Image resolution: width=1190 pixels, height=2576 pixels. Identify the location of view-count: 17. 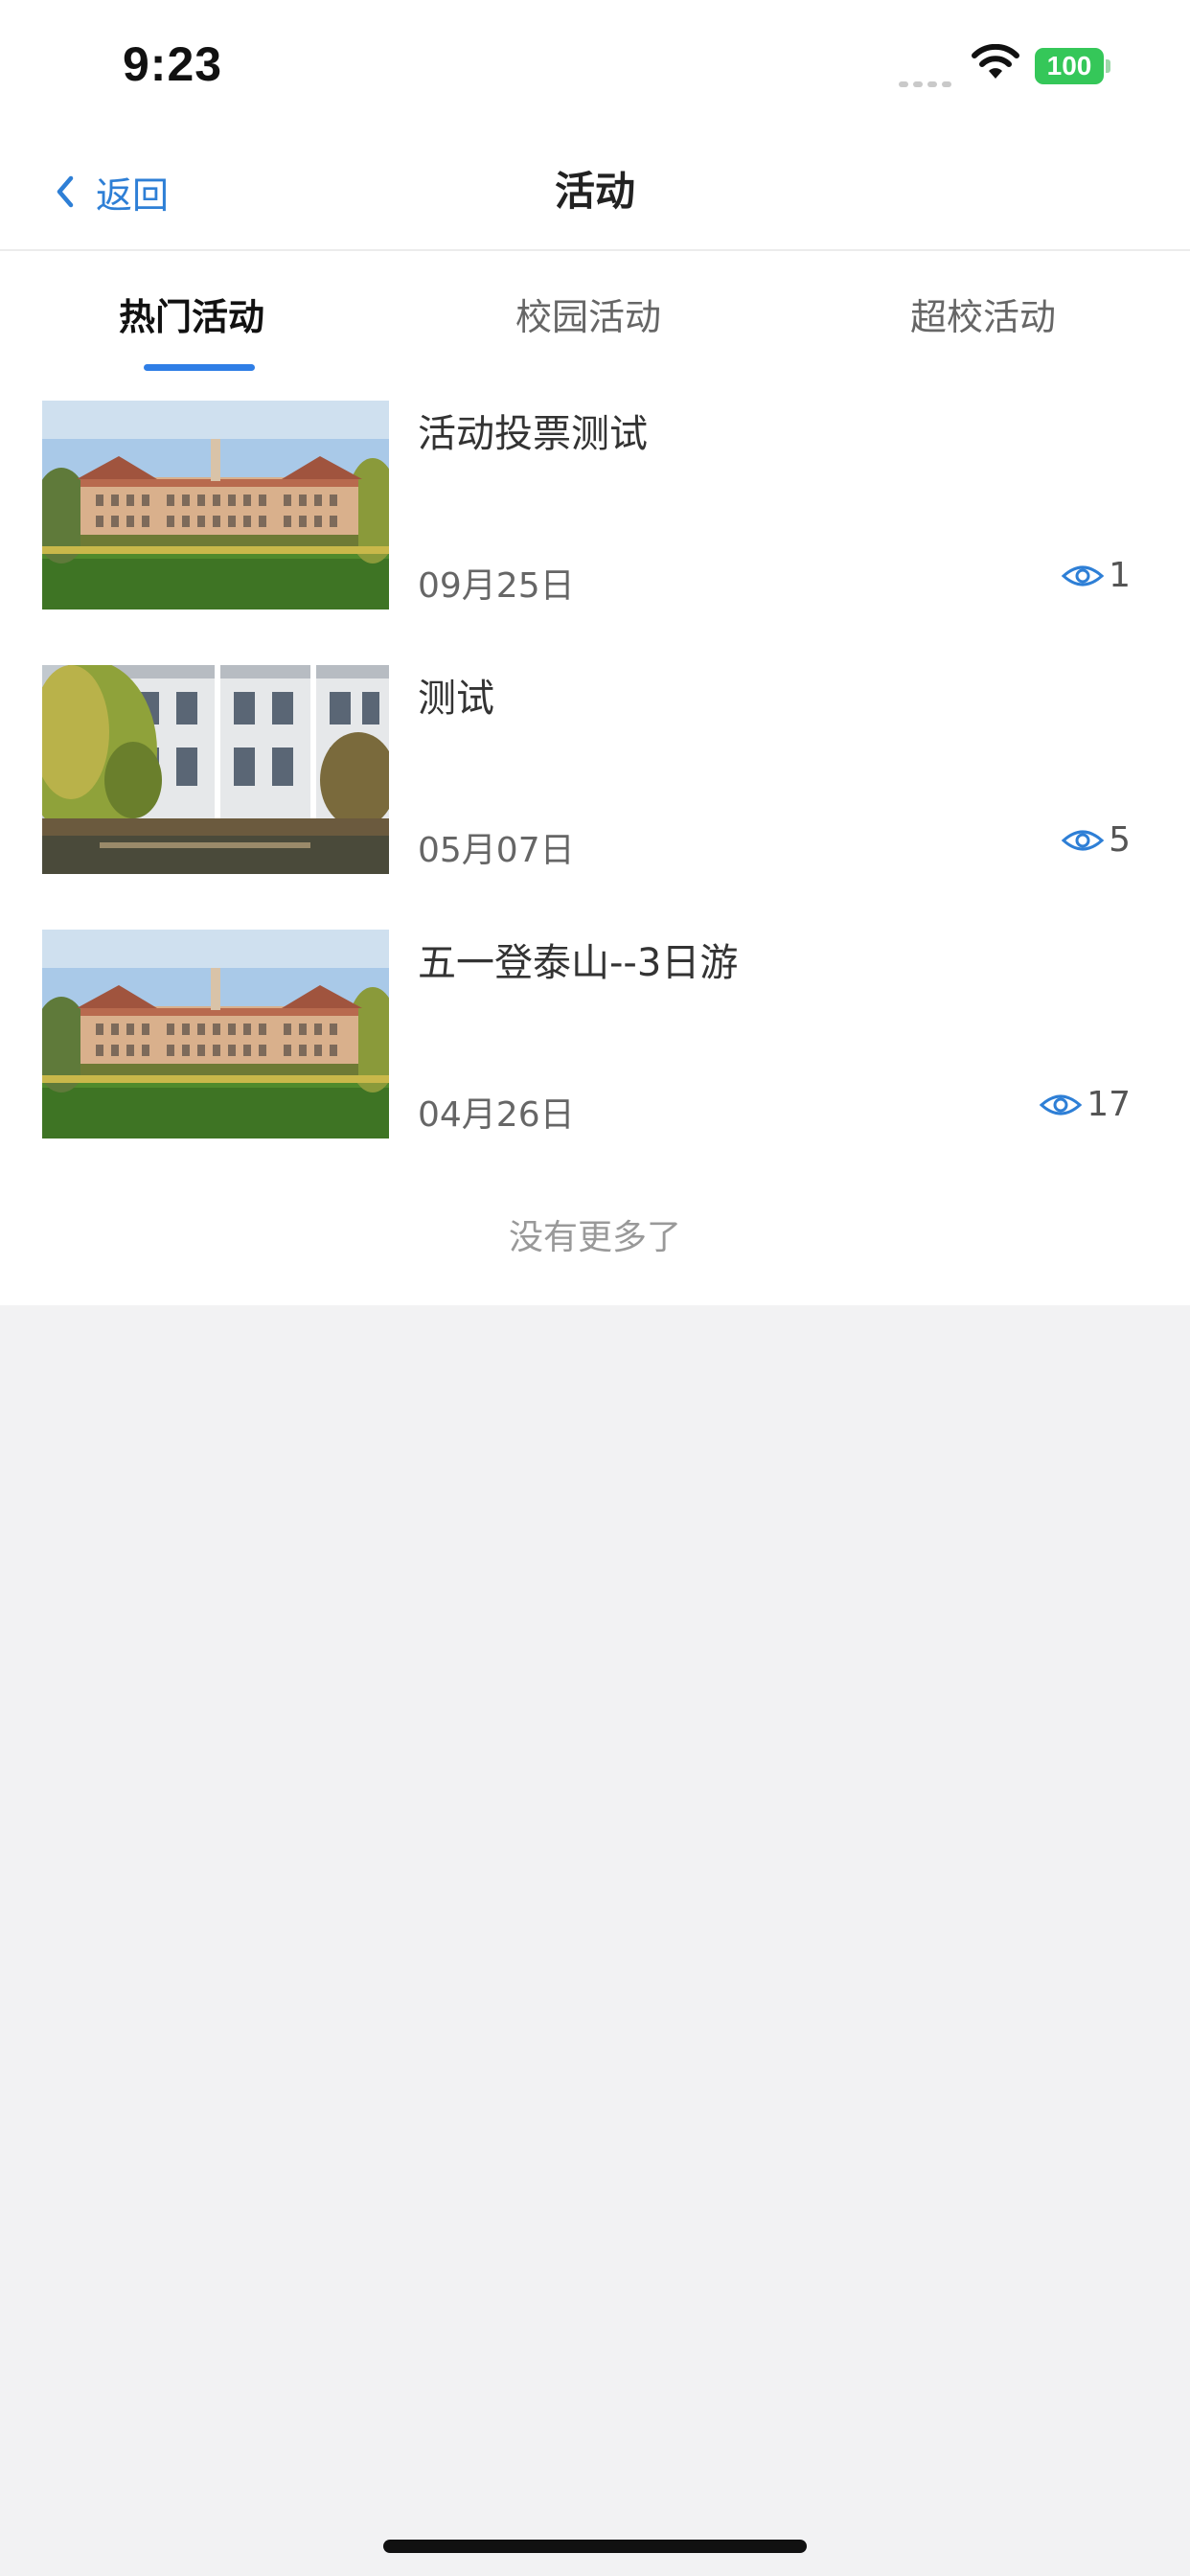
(1085, 1104).